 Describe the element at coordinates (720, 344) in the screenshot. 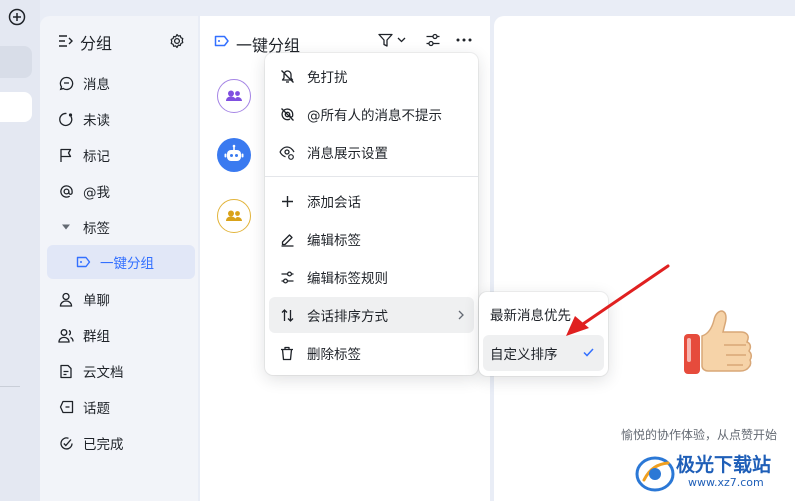

I see `thumbs-up-illustration` at that location.